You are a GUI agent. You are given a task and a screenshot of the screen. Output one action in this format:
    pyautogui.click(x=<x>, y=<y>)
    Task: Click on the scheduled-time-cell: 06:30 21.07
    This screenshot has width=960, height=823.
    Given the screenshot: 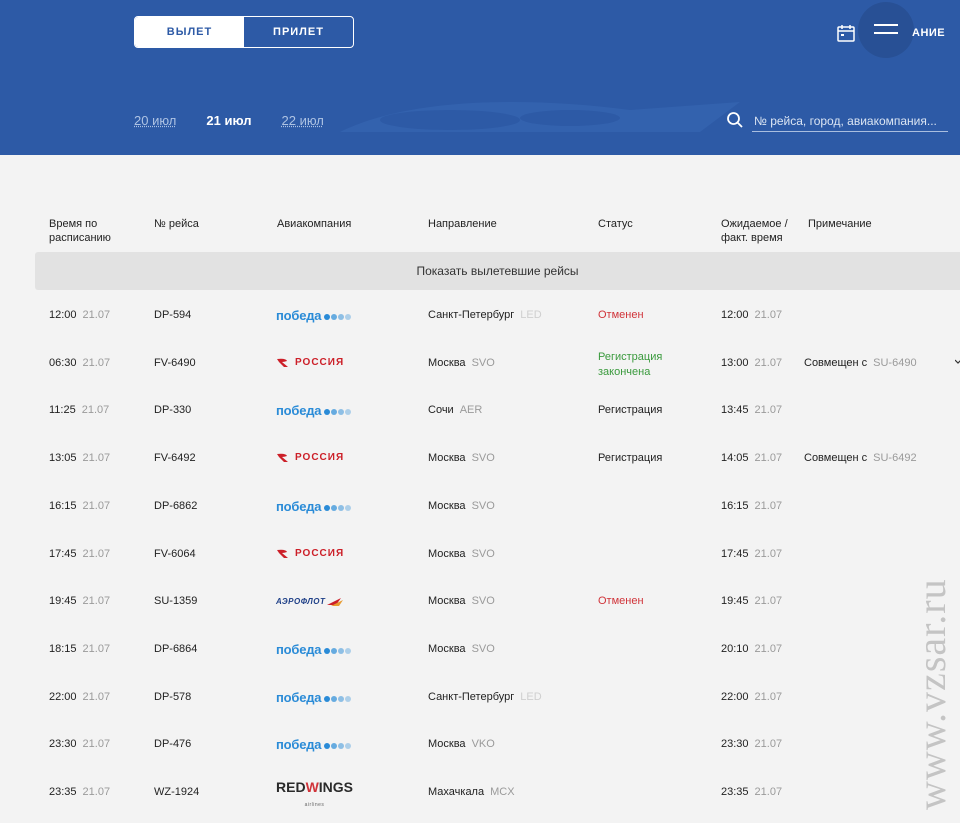 What is the action you would take?
    pyautogui.click(x=79, y=363)
    